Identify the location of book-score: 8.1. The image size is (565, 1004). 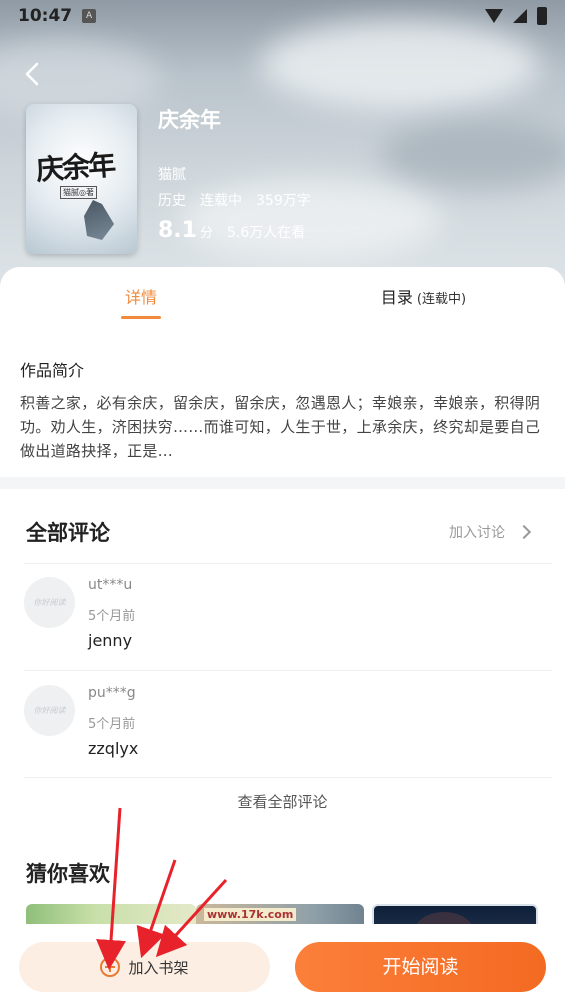
(177, 230).